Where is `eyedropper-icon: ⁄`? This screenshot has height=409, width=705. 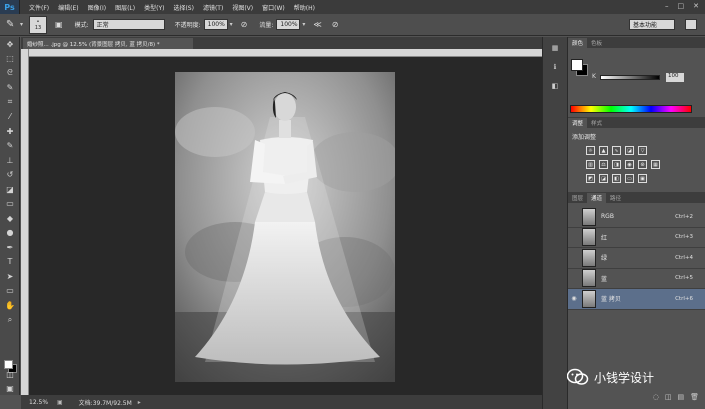
eyedropper-icon: ⁄ is located at coordinates (10, 117).